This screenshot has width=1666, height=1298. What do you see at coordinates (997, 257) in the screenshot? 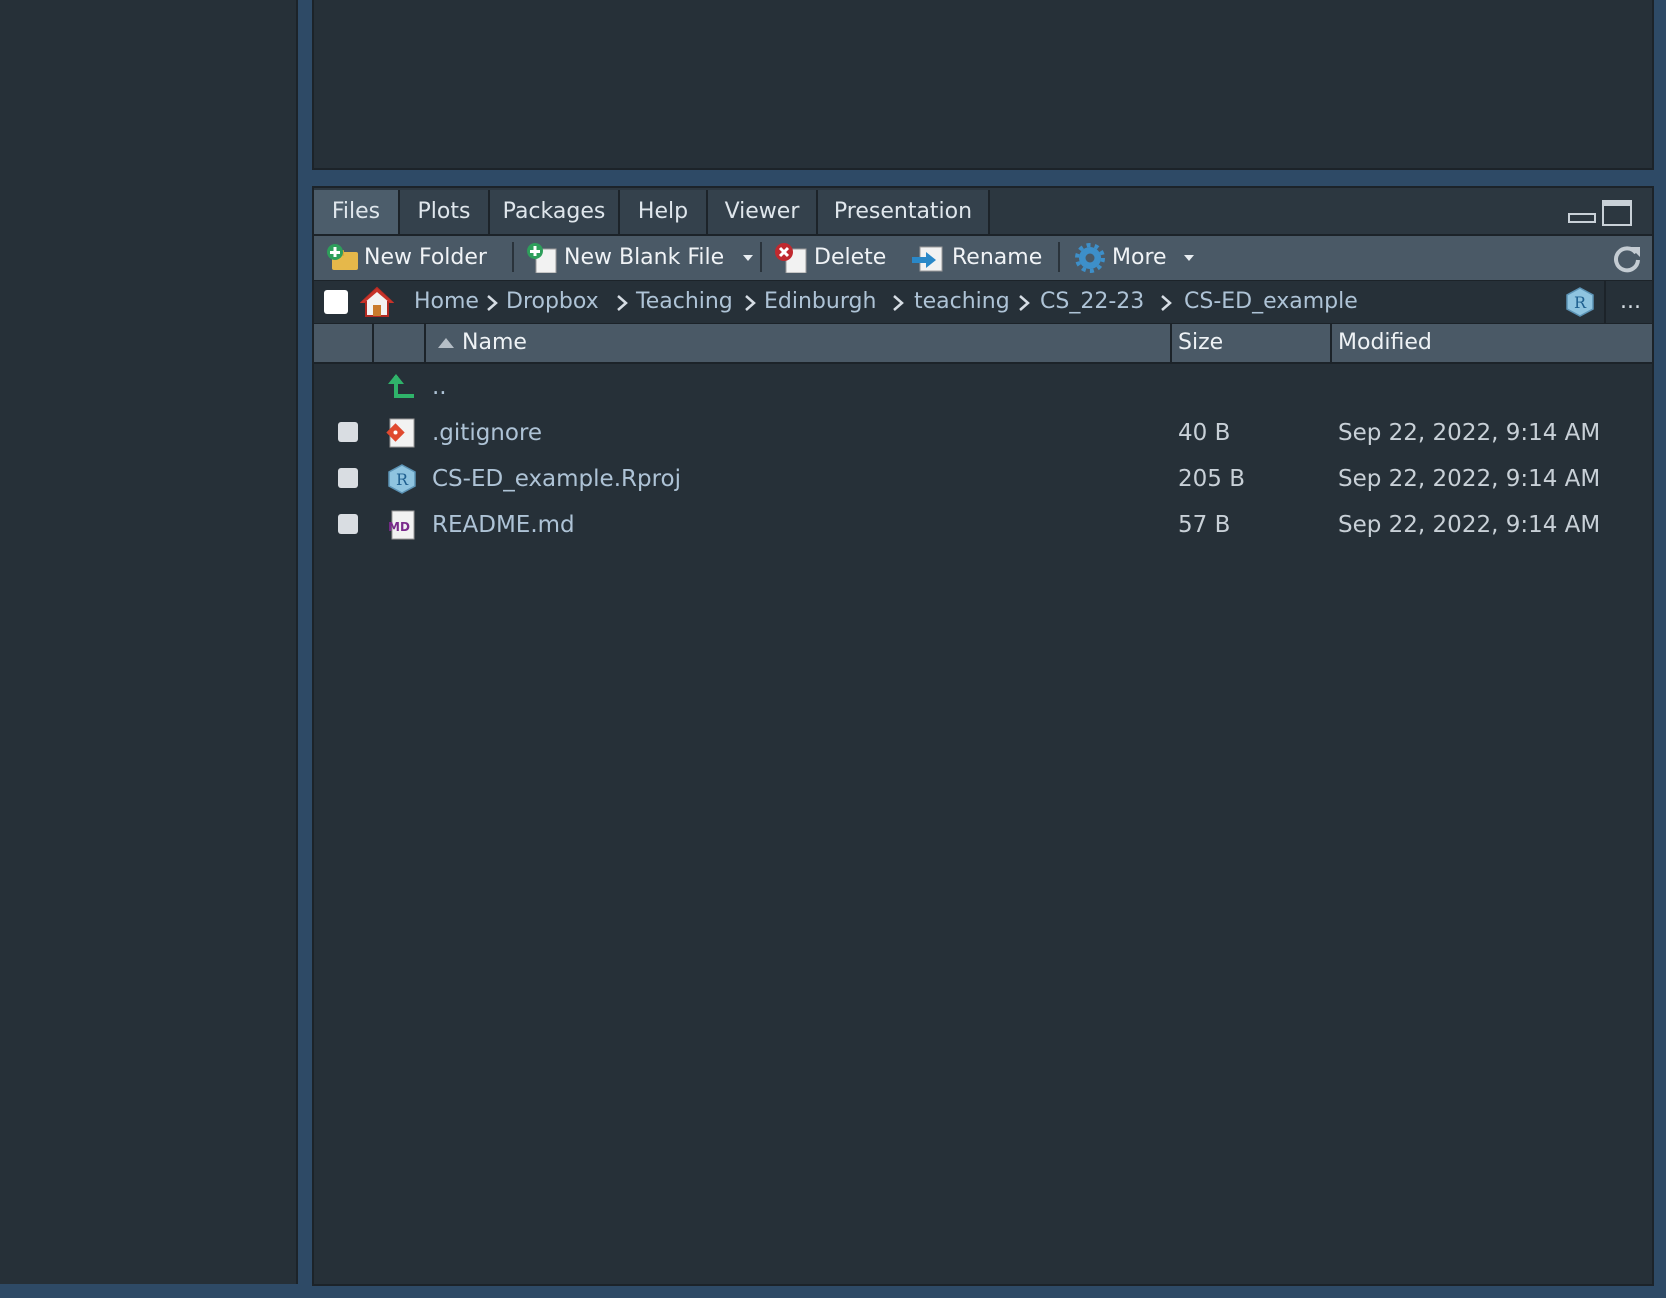
I see `rename-label: Rename` at bounding box center [997, 257].